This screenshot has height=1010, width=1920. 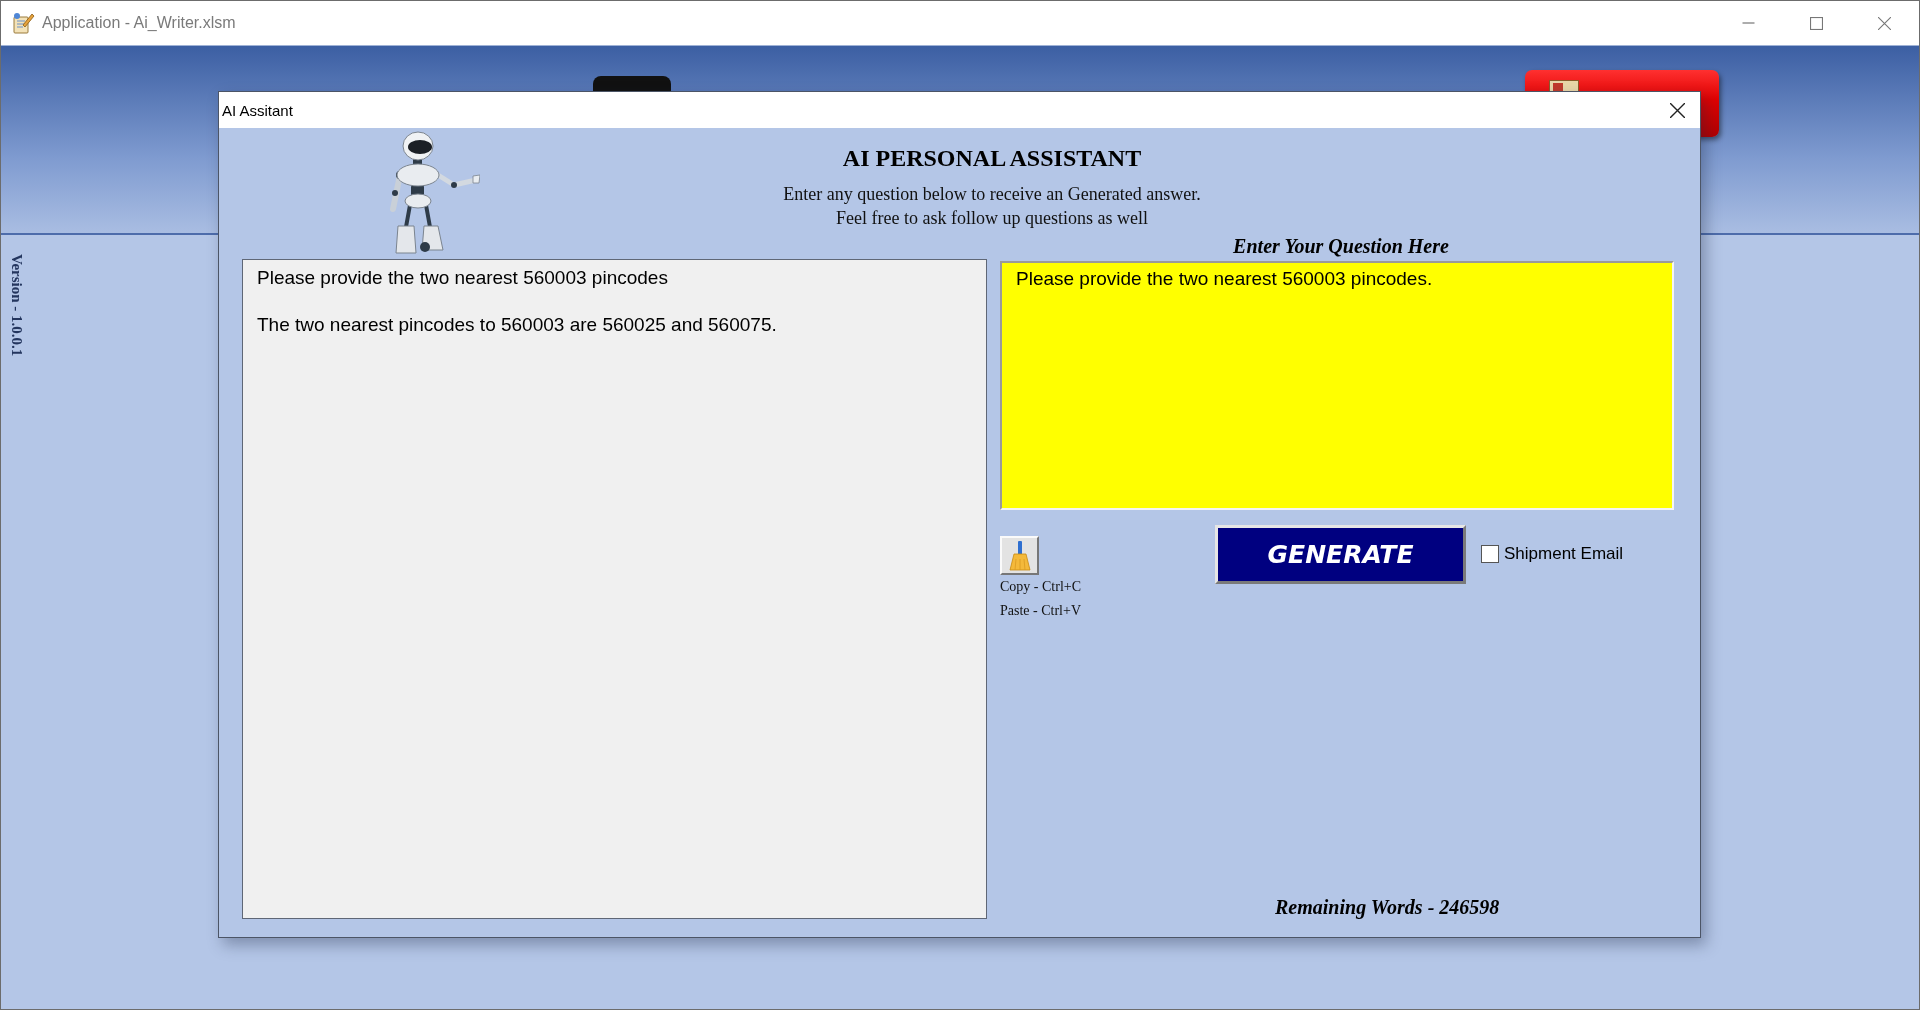 I want to click on instruction-text: Enter any question below to receive an Generated answer., so click(x=992, y=194).